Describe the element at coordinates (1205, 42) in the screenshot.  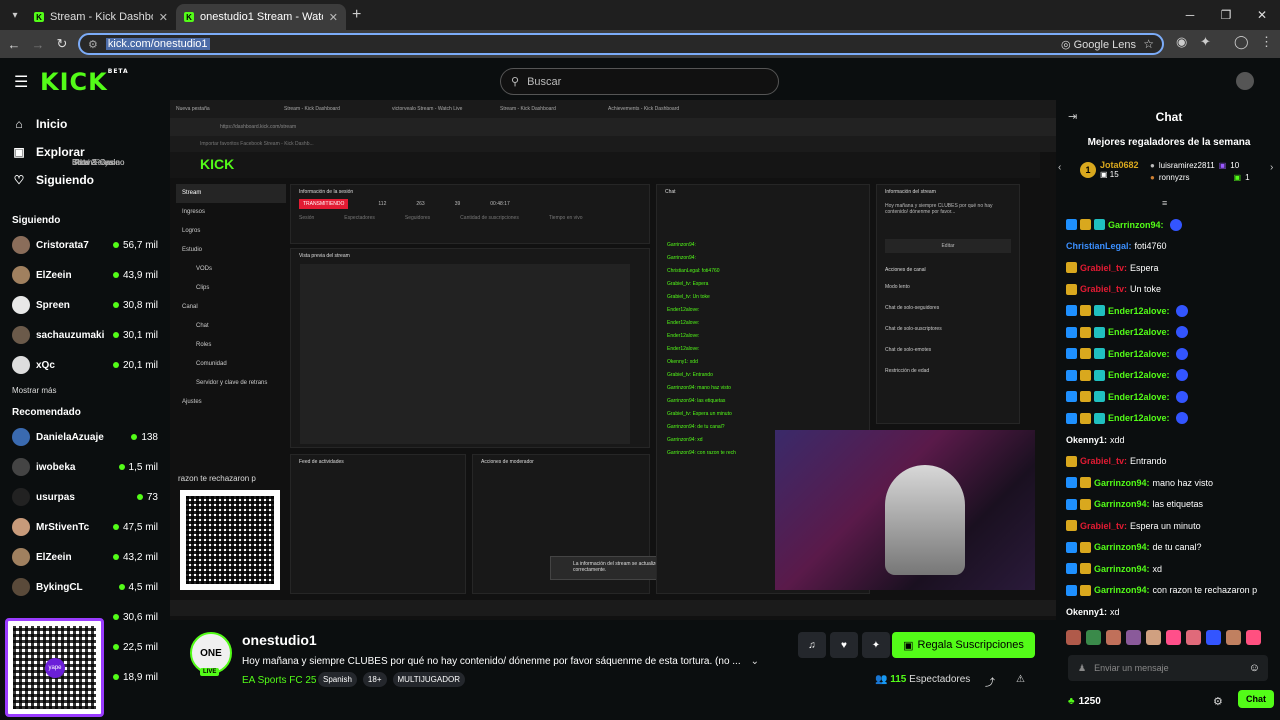
I see `extensions-puzzle-icon: ✦` at that location.